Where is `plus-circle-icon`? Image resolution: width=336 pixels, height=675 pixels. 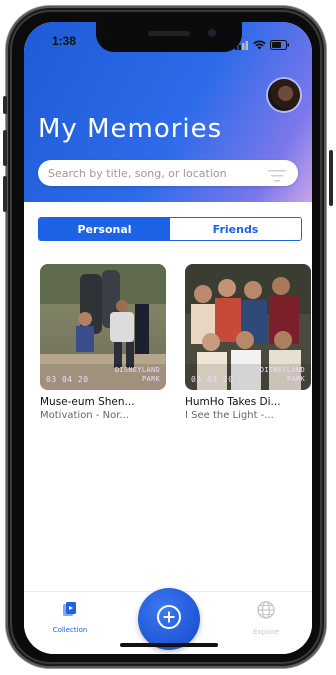
plus-circle-icon is located at coordinates (169, 619).